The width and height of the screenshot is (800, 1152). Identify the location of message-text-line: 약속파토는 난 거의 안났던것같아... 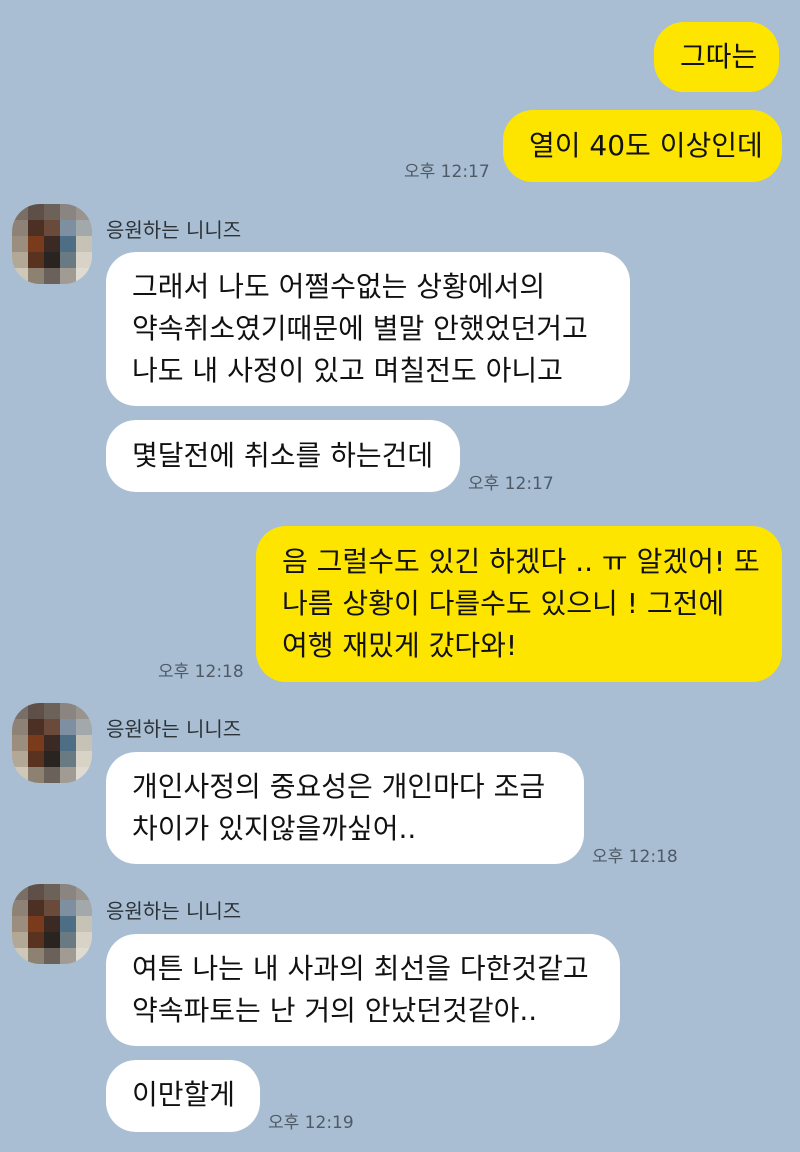
(335, 1010).